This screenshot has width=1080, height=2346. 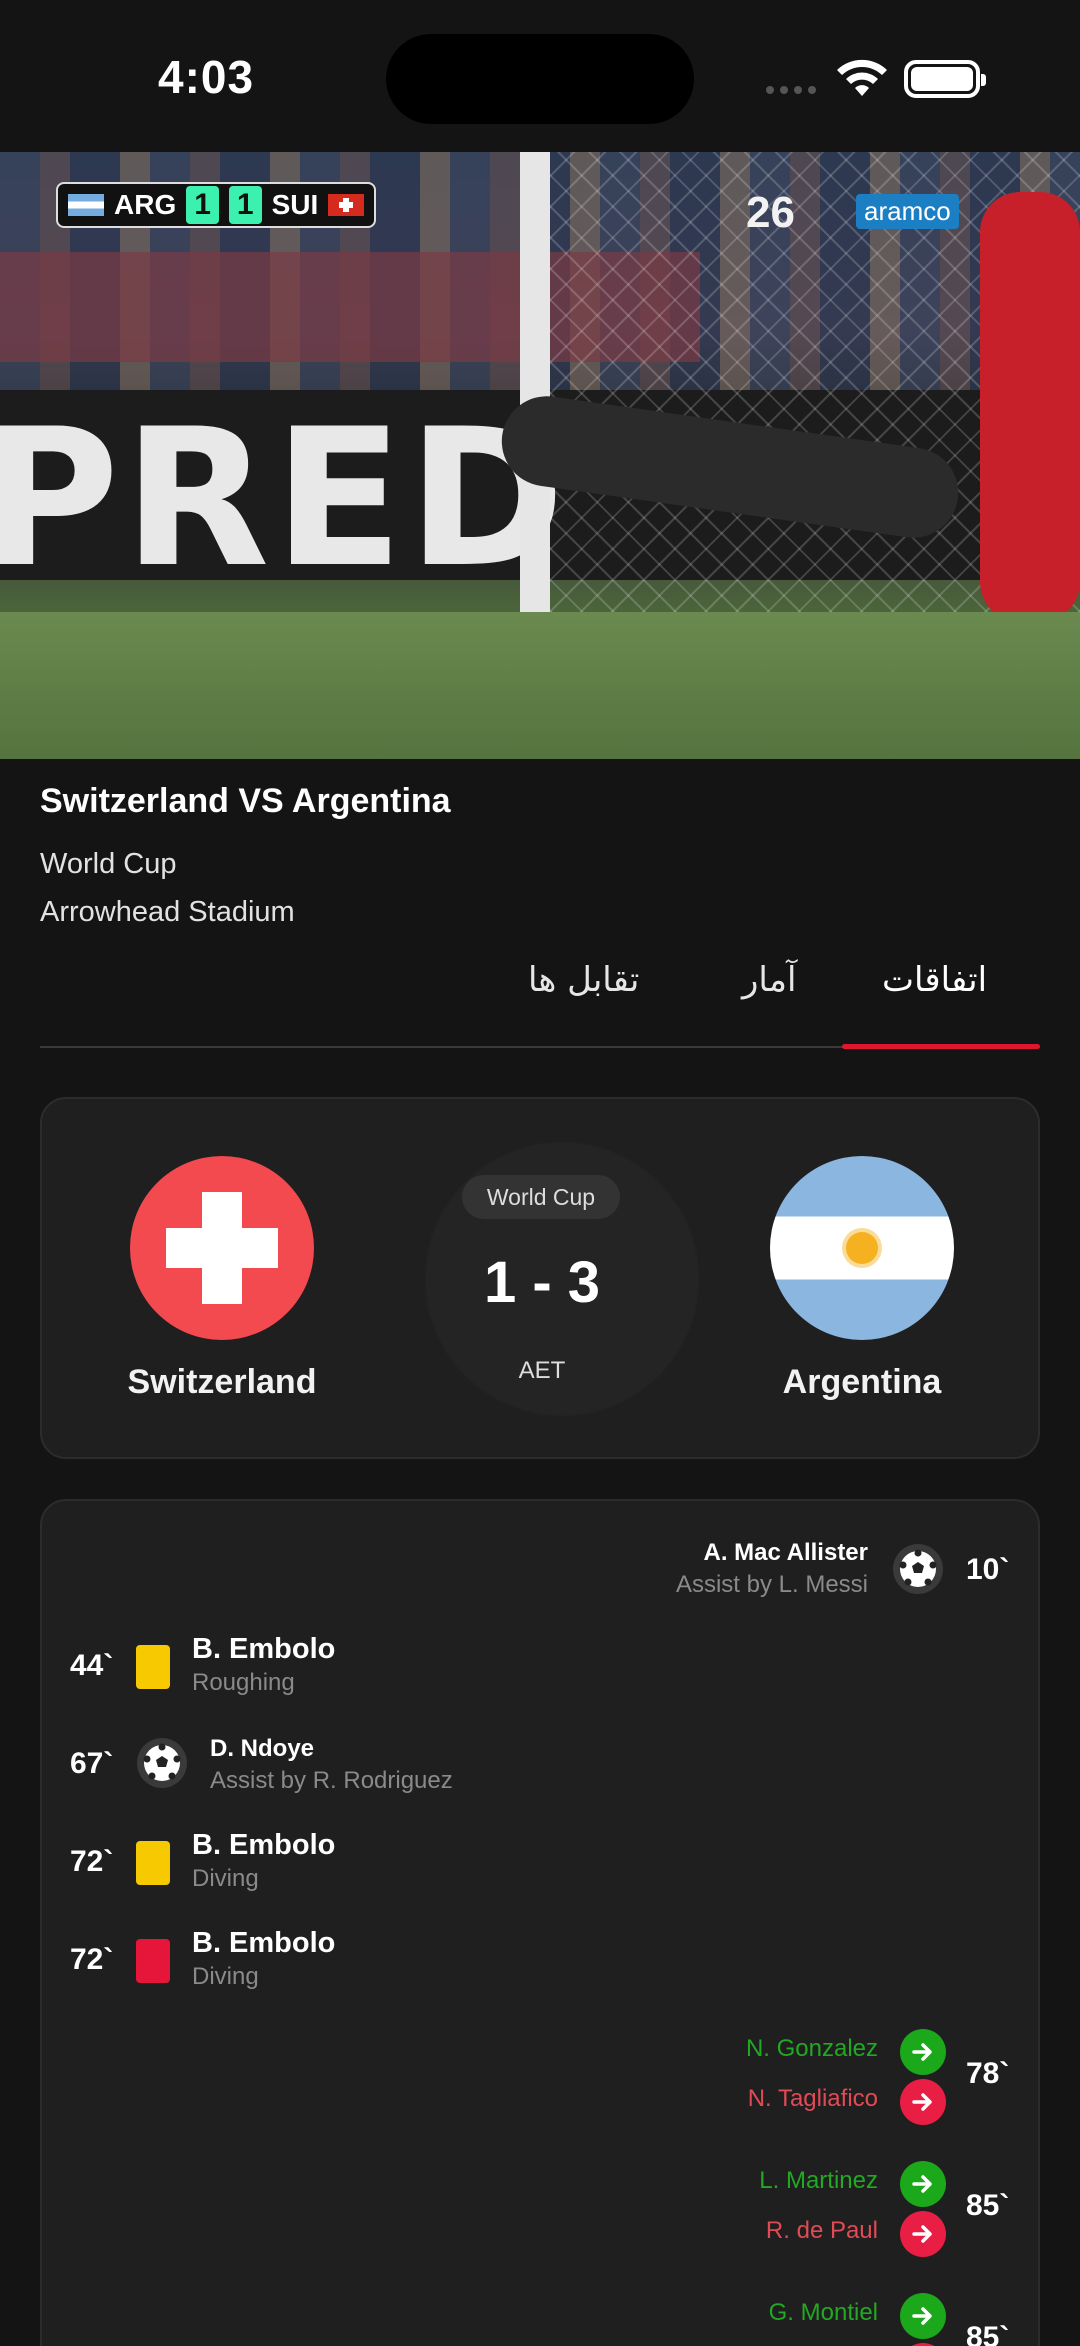 What do you see at coordinates (243, 1682) in the screenshot?
I see `event-detail: Roughing` at bounding box center [243, 1682].